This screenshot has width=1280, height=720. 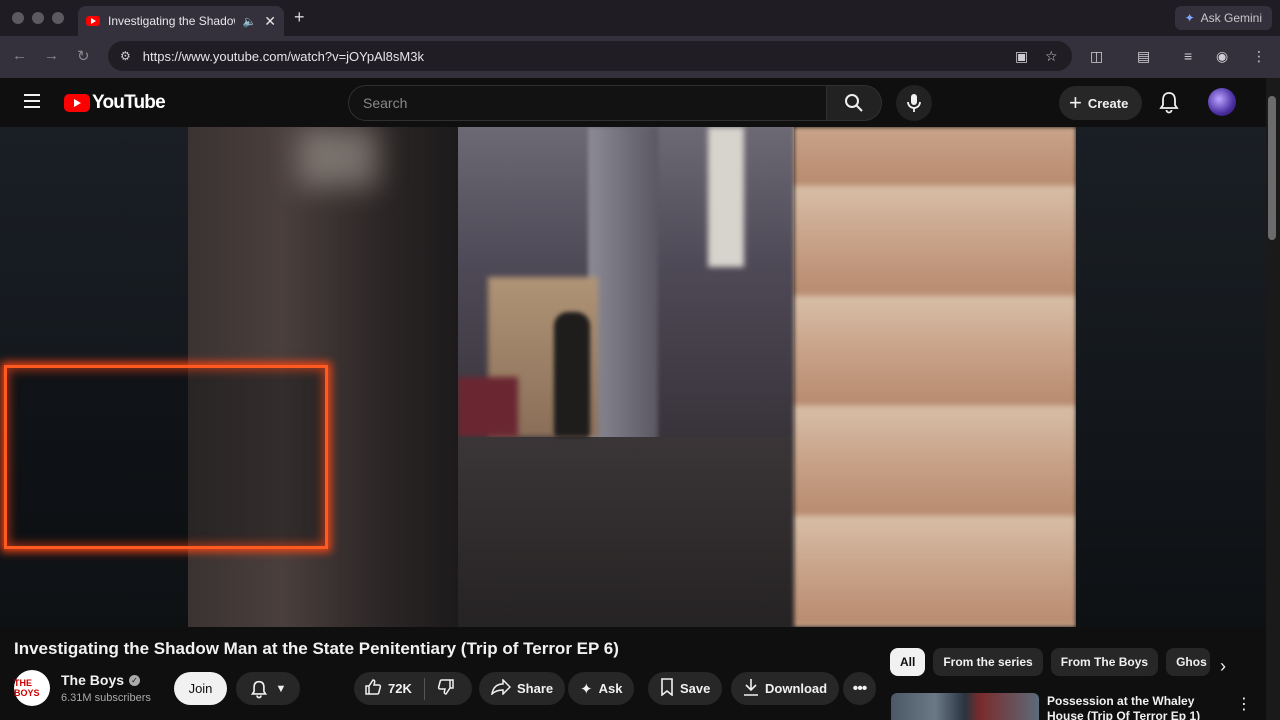 What do you see at coordinates (667, 688) in the screenshot?
I see `bookmark-icon` at bounding box center [667, 688].